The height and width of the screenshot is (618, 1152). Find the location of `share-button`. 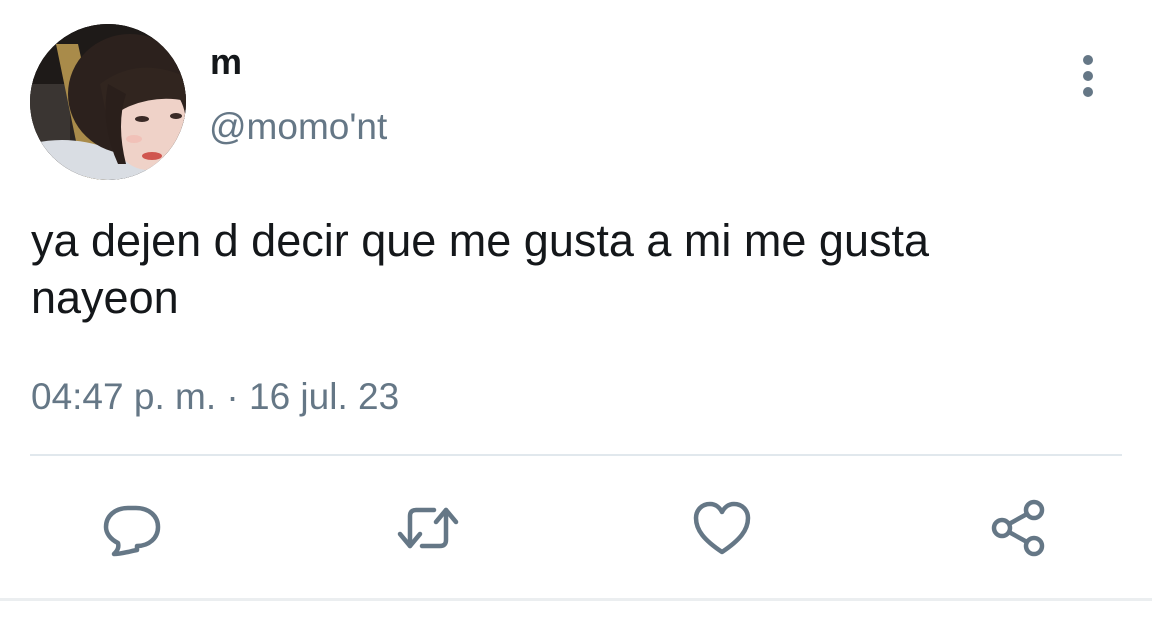

share-button is located at coordinates (1018, 528).